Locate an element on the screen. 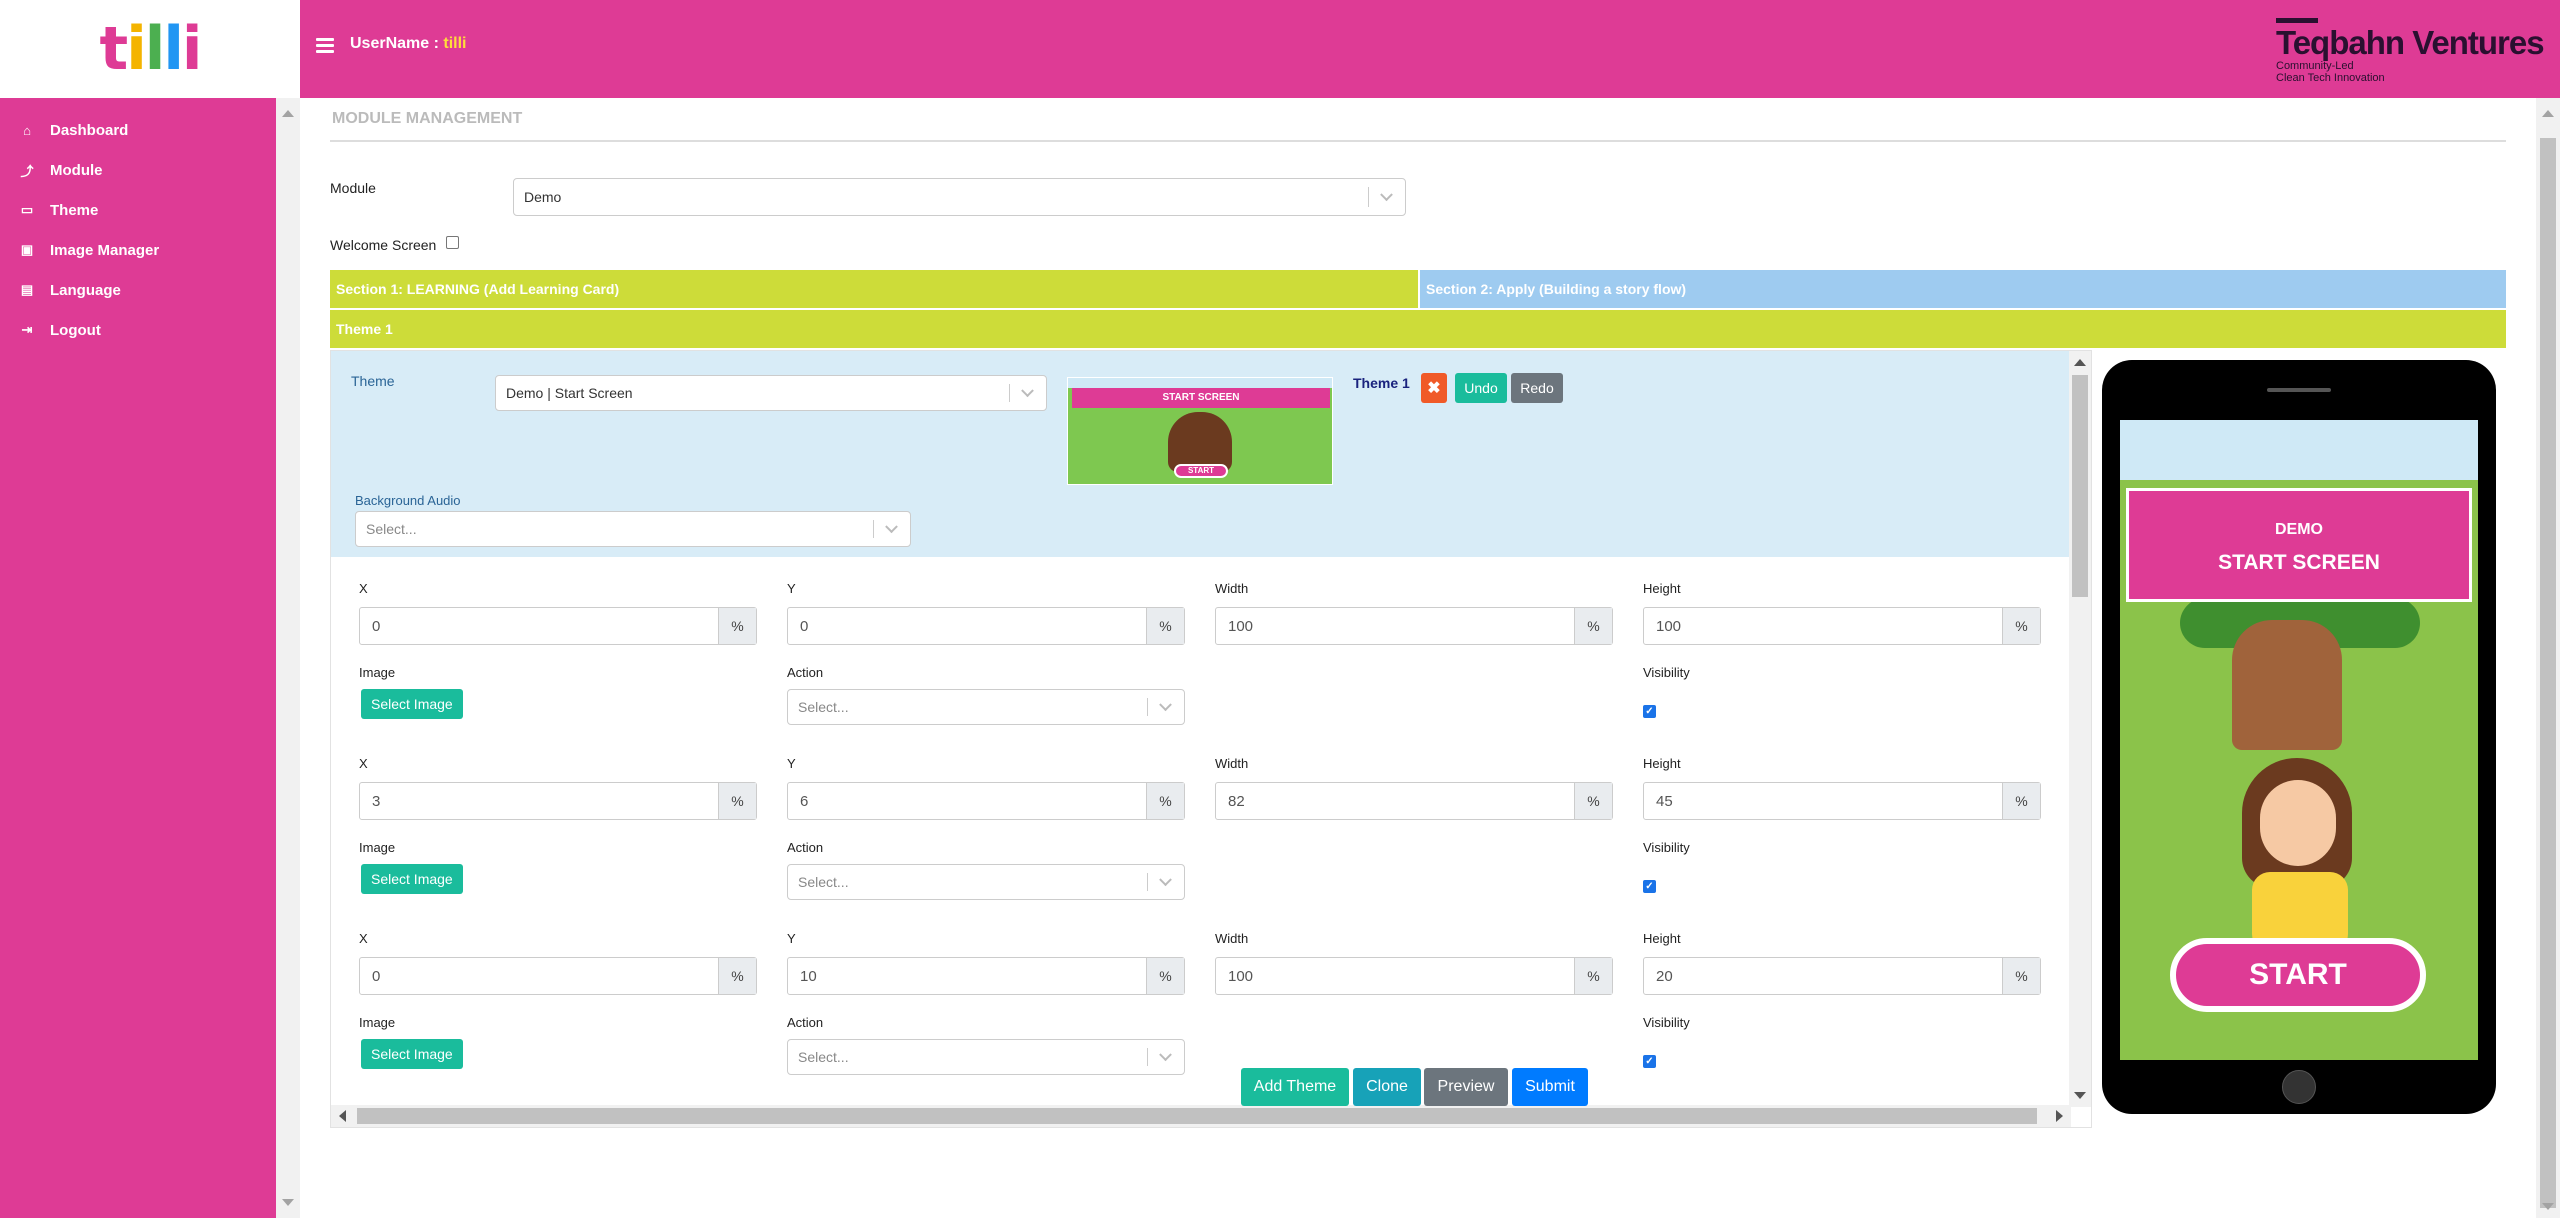  sidebar-item-dashboard: ⌂ Dashboard is located at coordinates (150, 130).